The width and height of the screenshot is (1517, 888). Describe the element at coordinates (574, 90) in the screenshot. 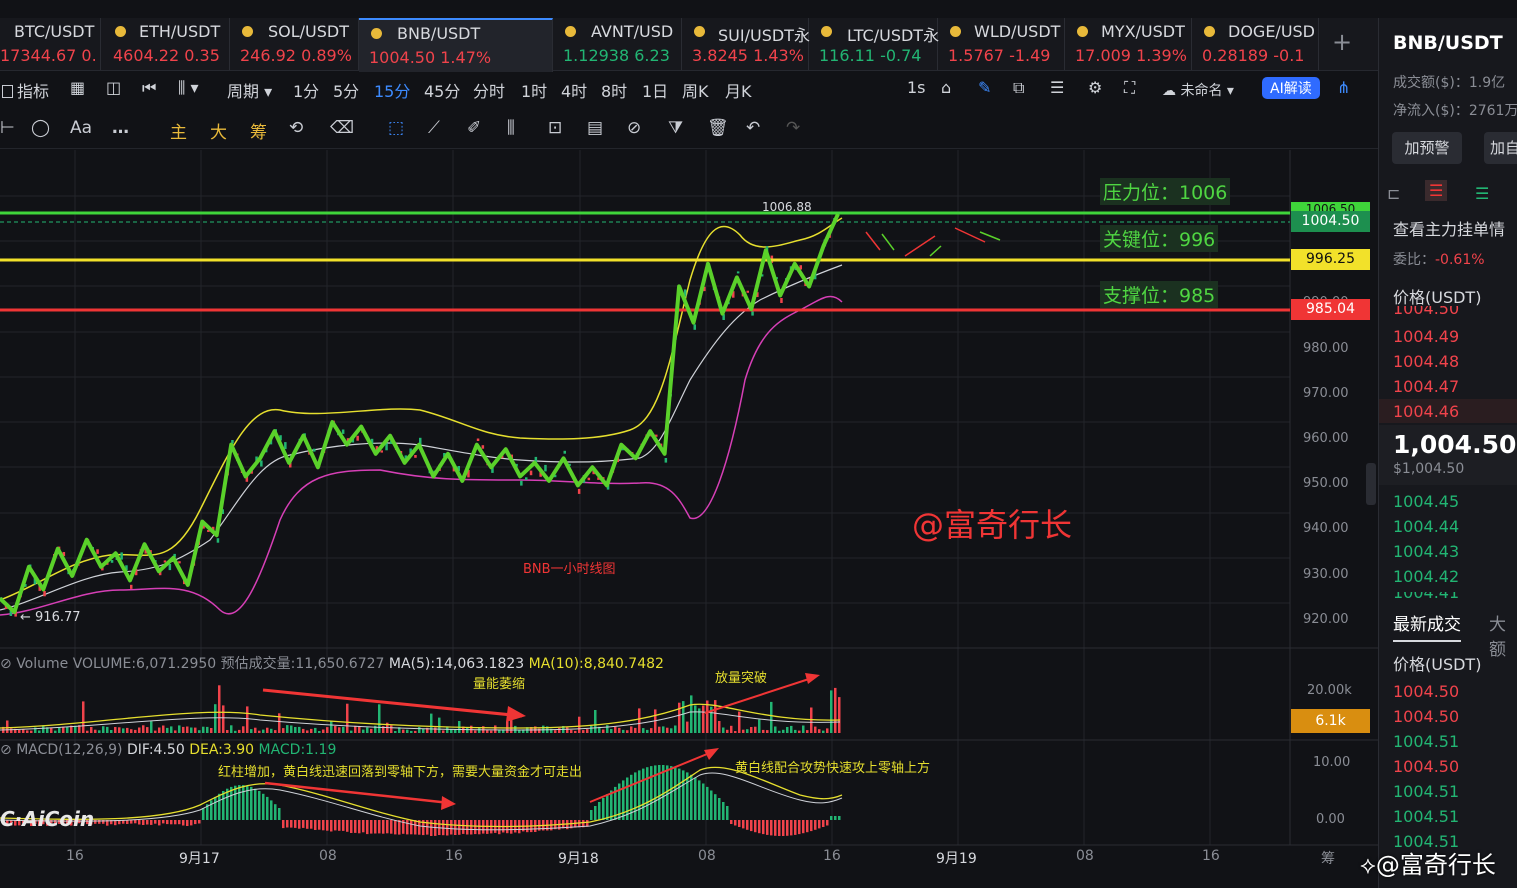

I see `interval-4h: 4时` at that location.